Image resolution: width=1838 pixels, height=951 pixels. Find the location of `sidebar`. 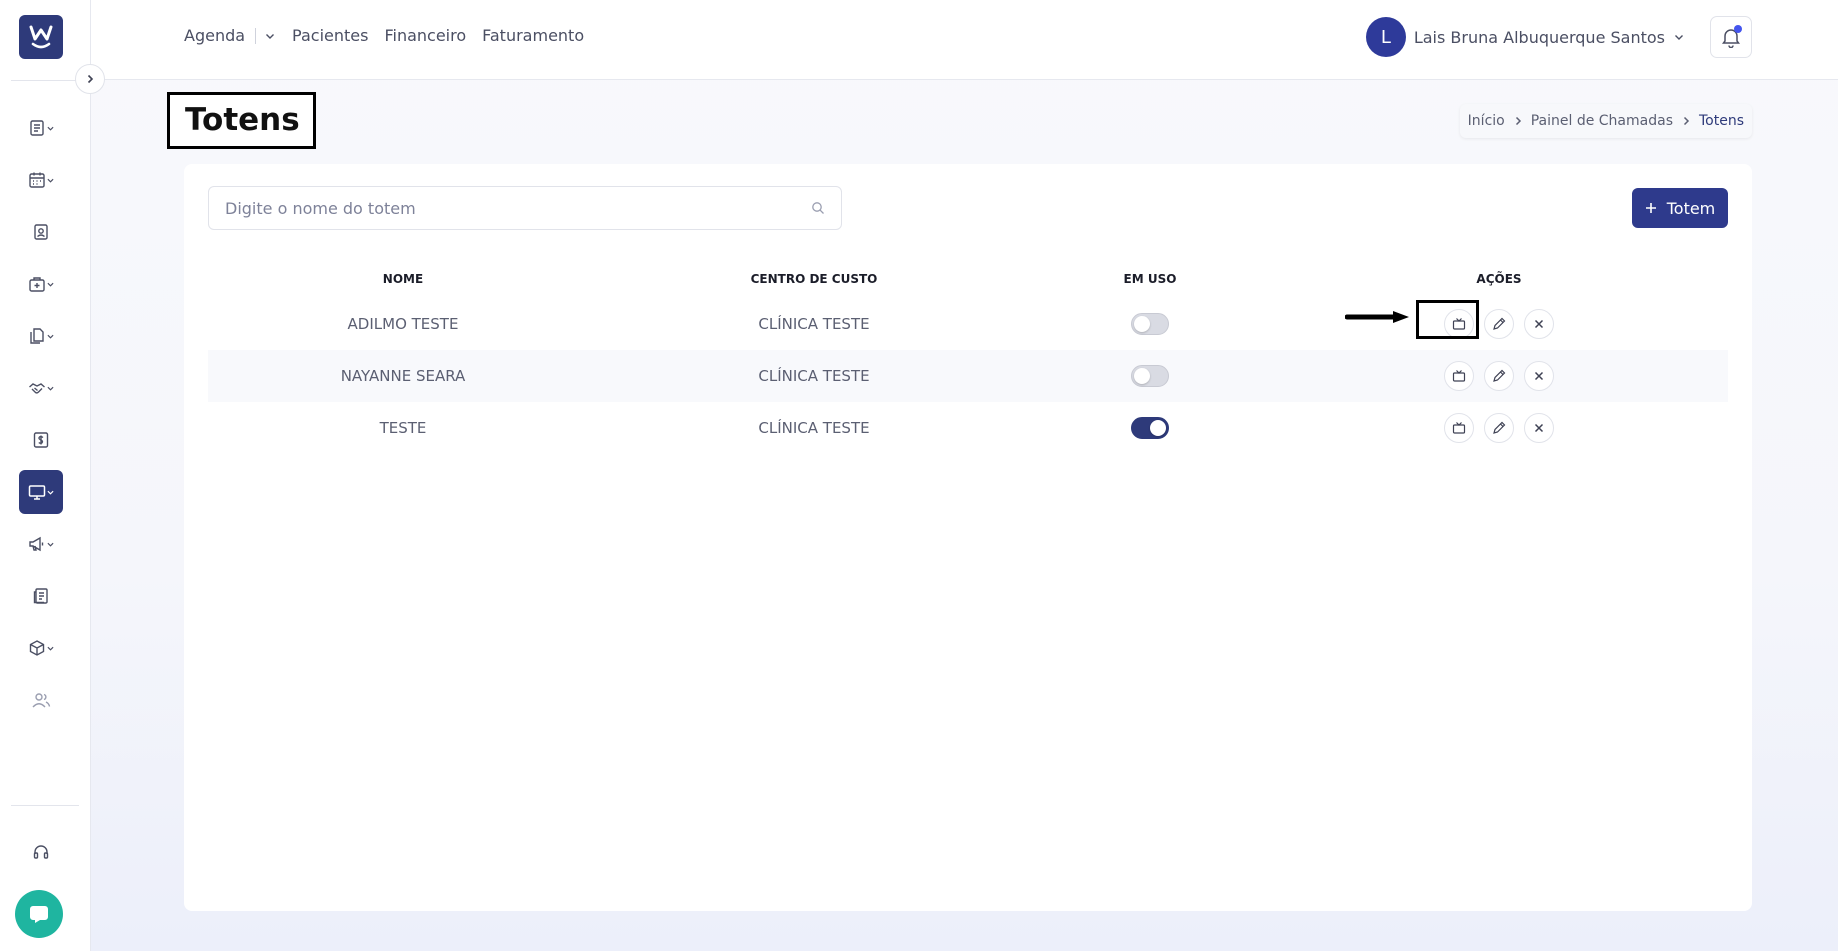

sidebar is located at coordinates (45, 475).